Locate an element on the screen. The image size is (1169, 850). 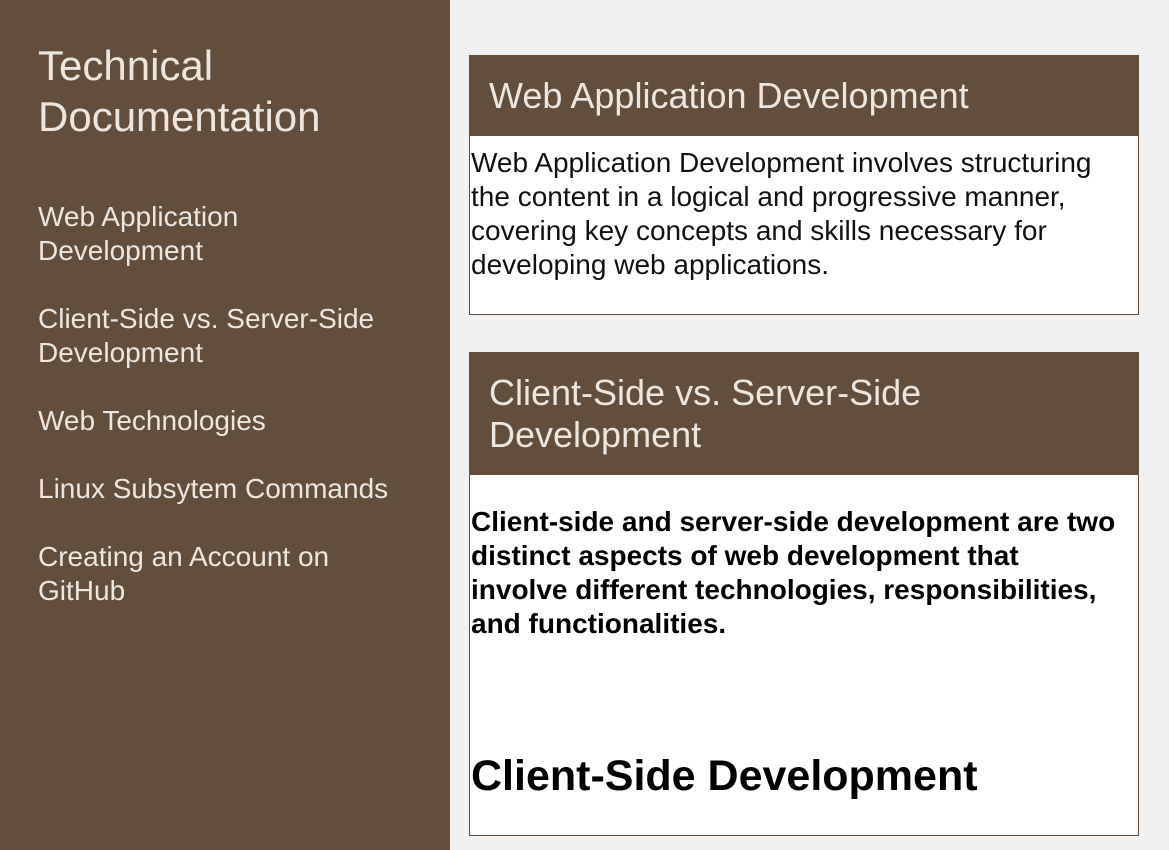
nav-link-creating-github-account: Creating an Account on GitHub is located at coordinates (223, 574).